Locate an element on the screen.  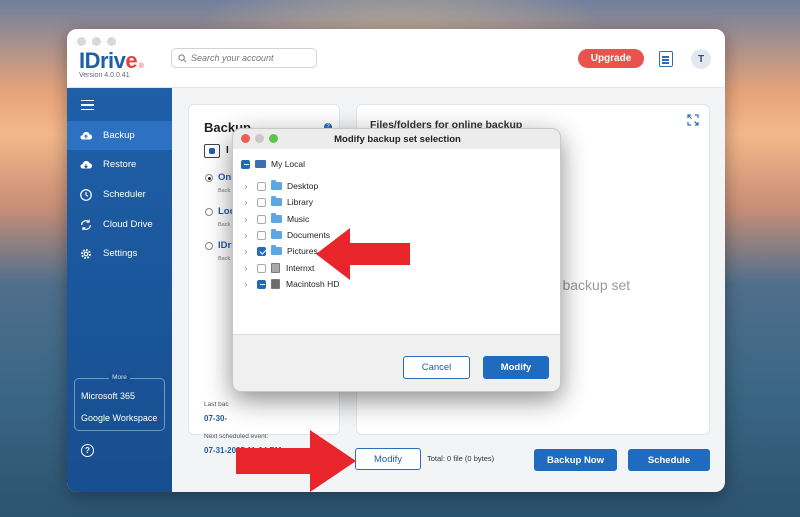
top-bar: IDriv e ® Version 4.0.0.41 Upgrade T is located at coordinates (396, 58).